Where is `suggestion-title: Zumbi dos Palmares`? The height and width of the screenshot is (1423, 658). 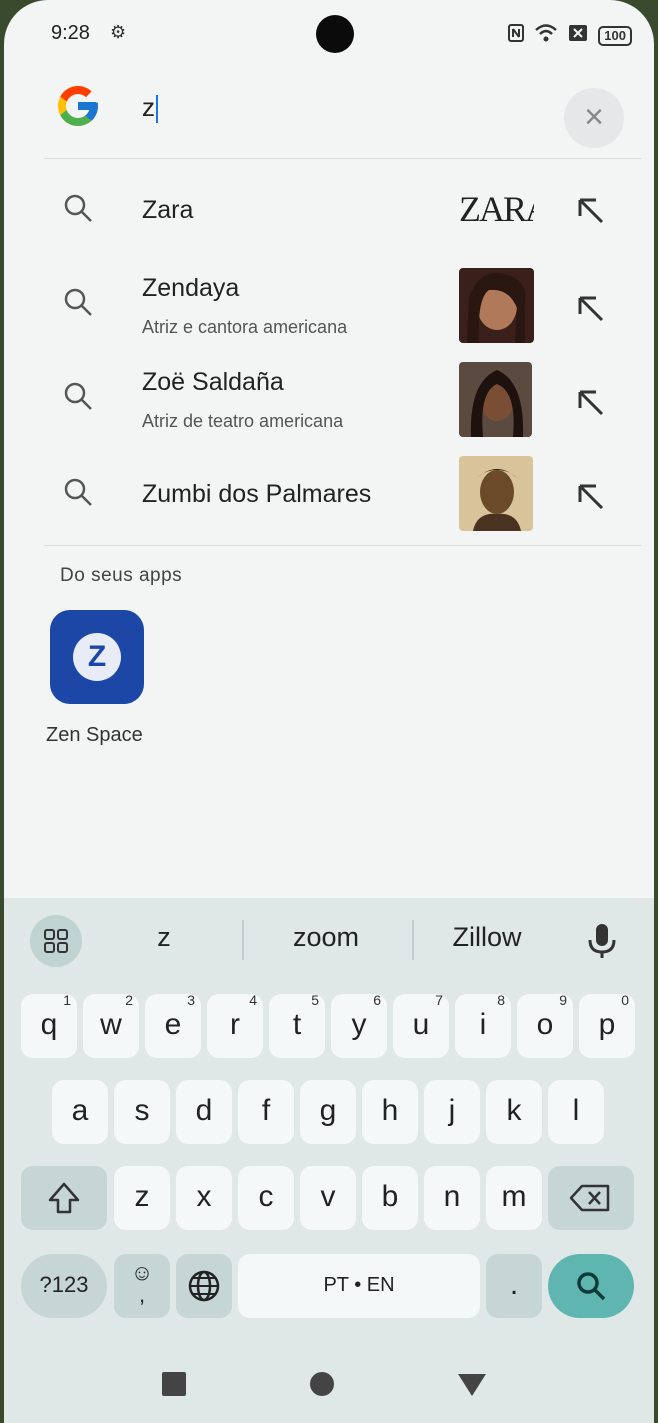 suggestion-title: Zumbi dos Palmares is located at coordinates (257, 494).